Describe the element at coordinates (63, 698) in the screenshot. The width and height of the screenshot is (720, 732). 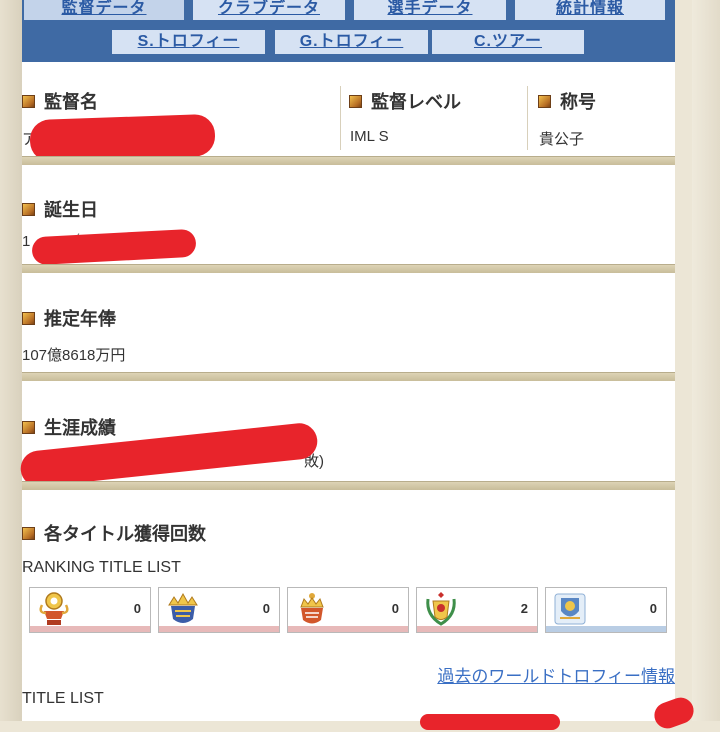
I see `title-list-label: TITLE LIST` at that location.